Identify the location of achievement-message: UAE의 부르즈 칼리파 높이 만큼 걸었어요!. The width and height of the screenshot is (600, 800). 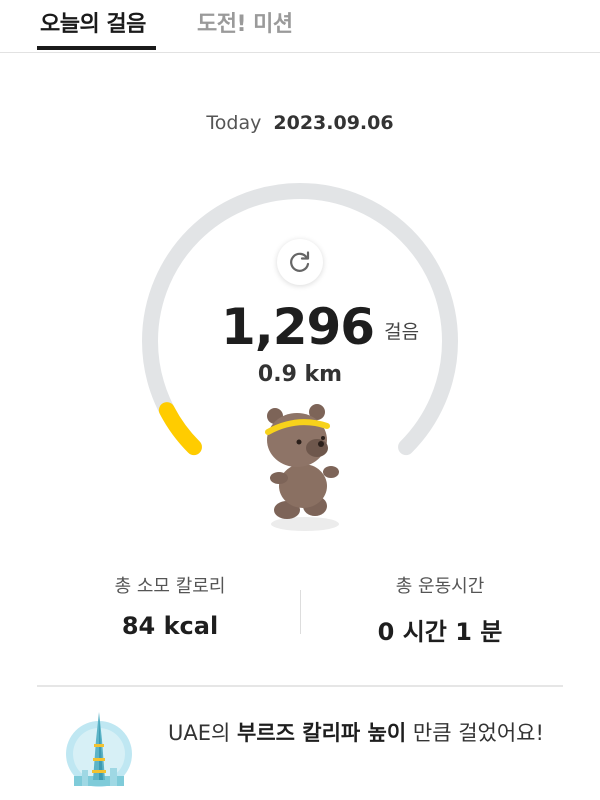
(373, 733).